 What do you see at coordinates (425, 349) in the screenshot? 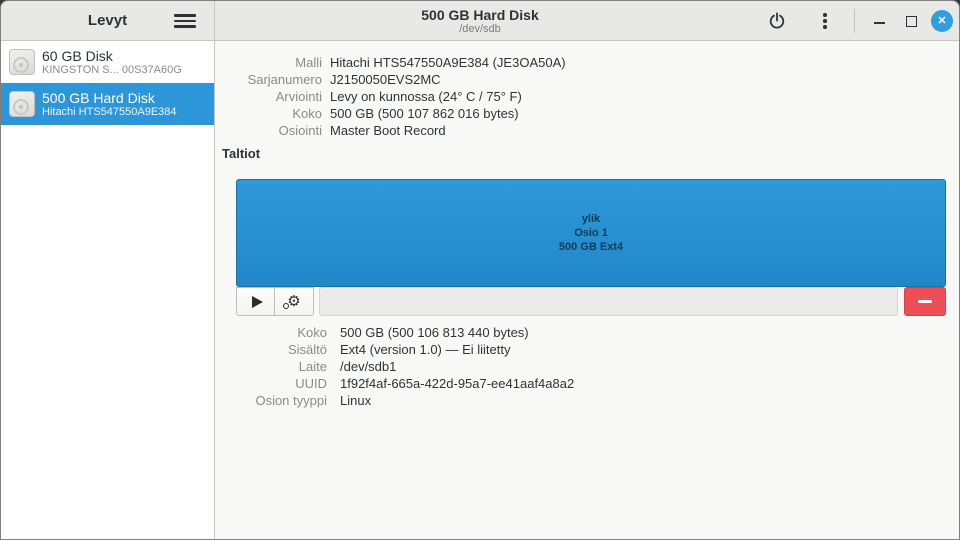
I see `info-value: Ext4 (version 1.0) — Ei liitetty` at bounding box center [425, 349].